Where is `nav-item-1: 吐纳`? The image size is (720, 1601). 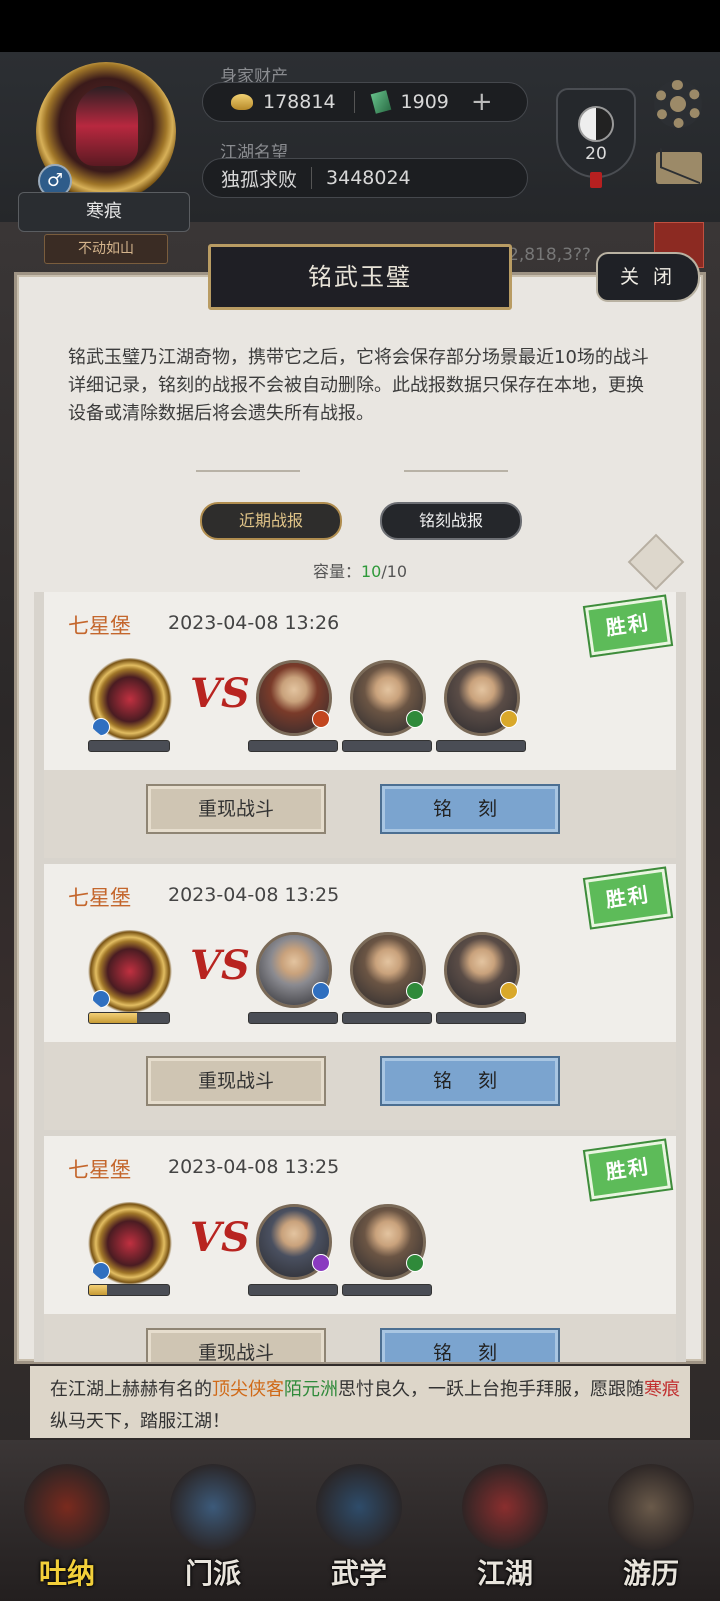
nav-item-1: 吐纳 is located at coordinates (67, 1524).